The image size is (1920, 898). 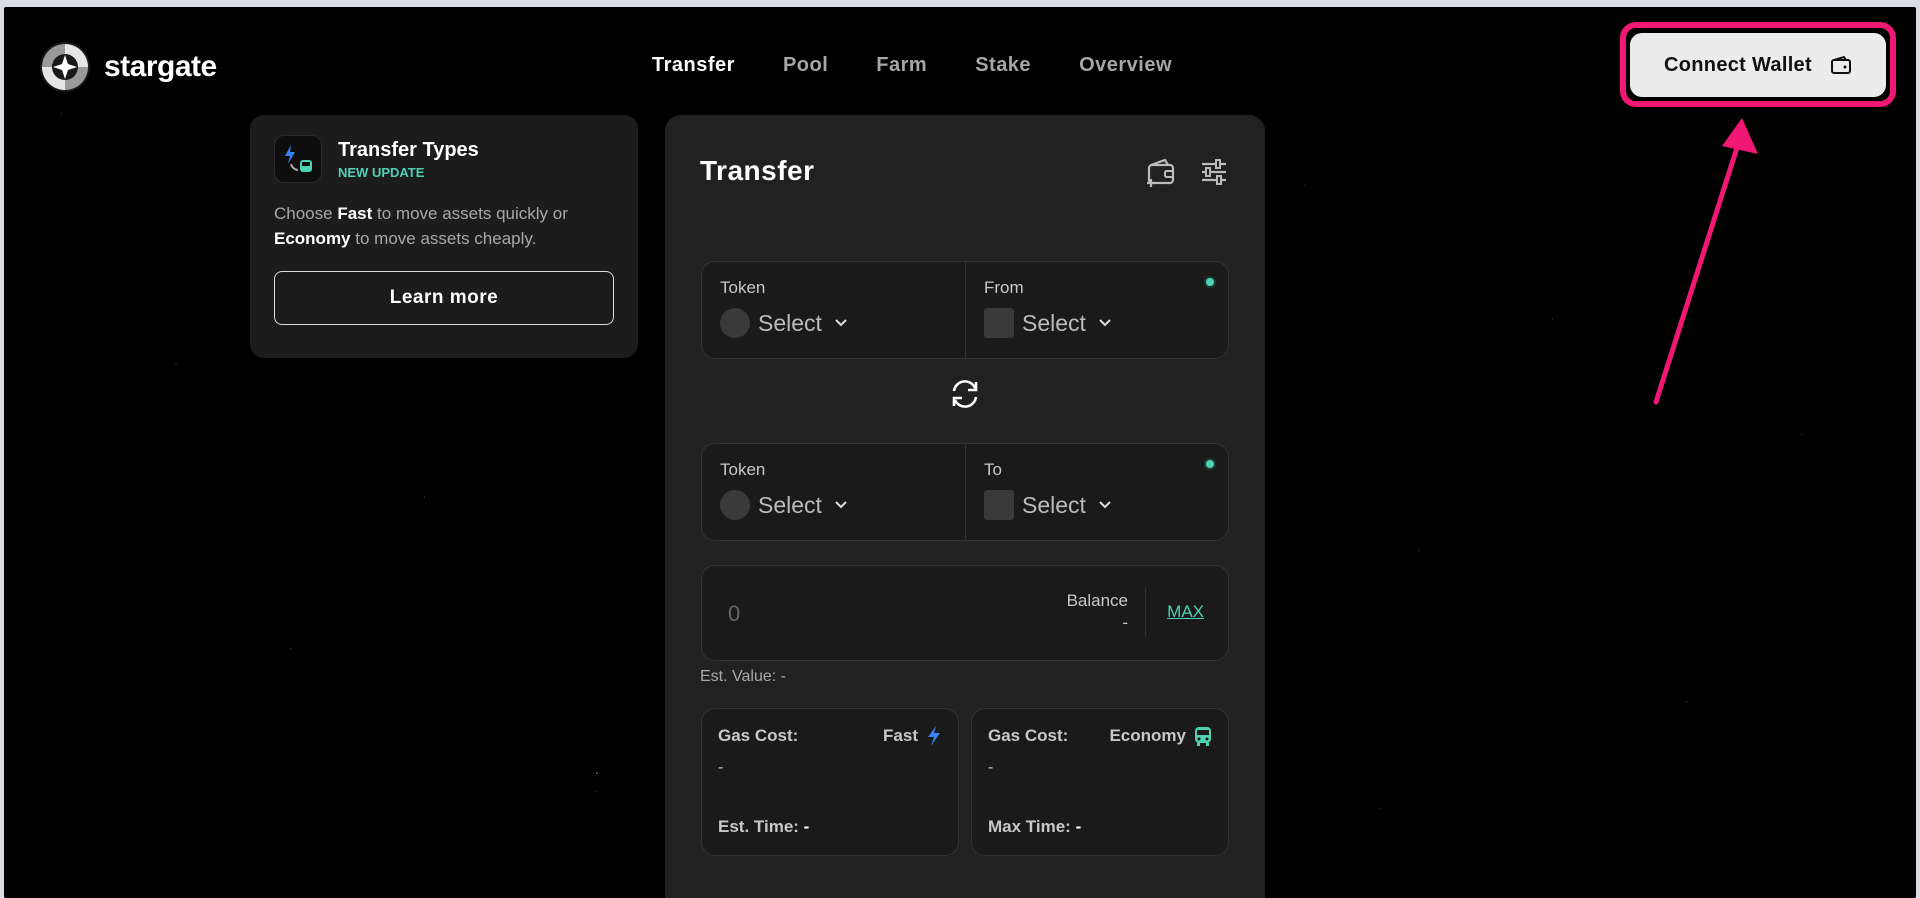 What do you see at coordinates (1100, 782) in the screenshot?
I see `economy-option-card: Gas Cost: Economy - Max Time: -` at bounding box center [1100, 782].